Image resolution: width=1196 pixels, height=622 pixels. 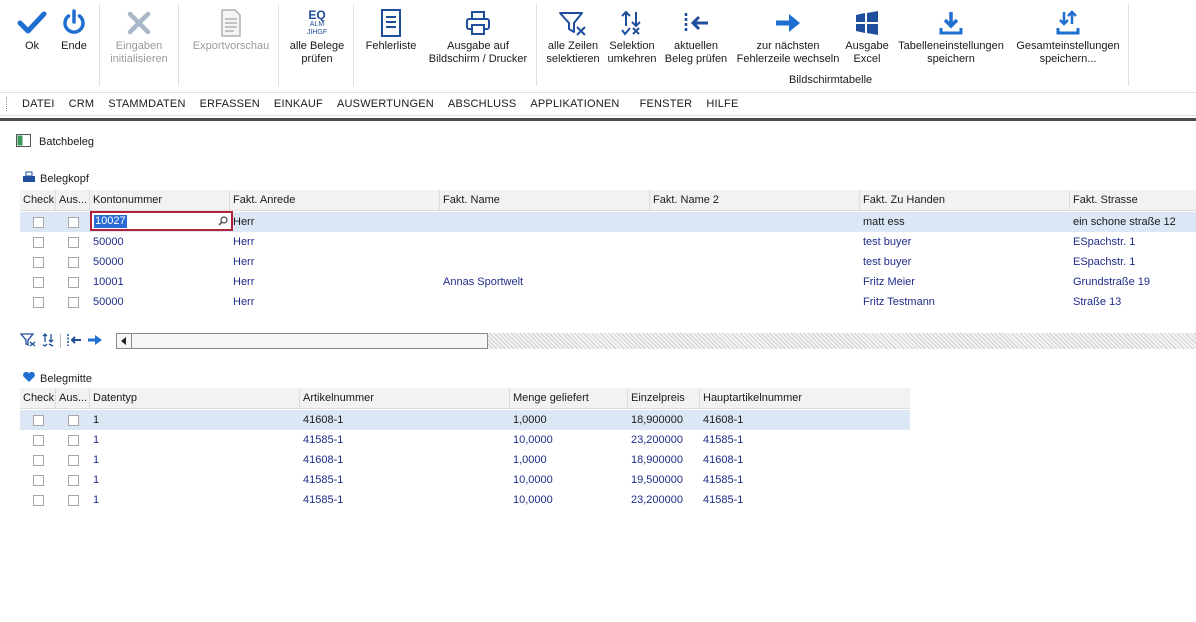 I want to click on arrow-right-icon, so click(x=95, y=341).